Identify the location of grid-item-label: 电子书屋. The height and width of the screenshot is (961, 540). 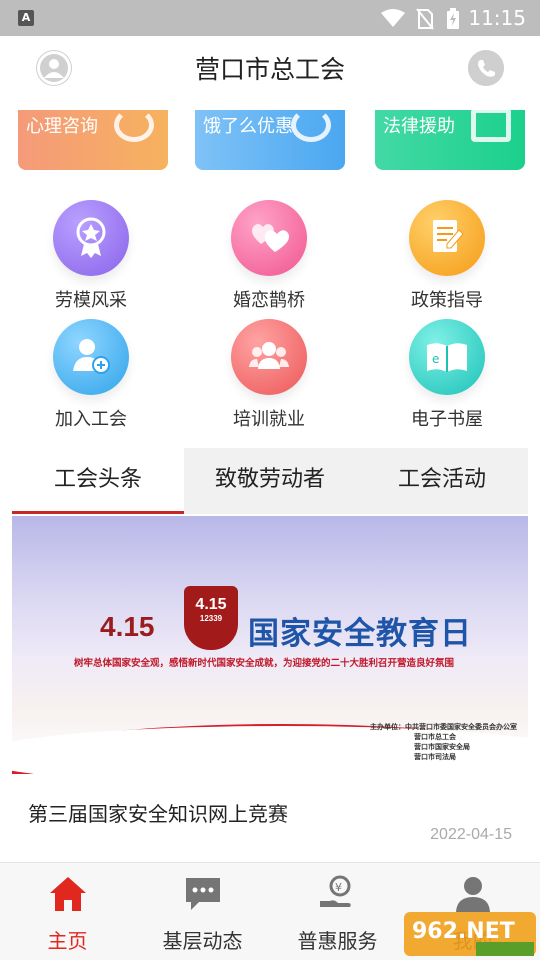
(447, 419).